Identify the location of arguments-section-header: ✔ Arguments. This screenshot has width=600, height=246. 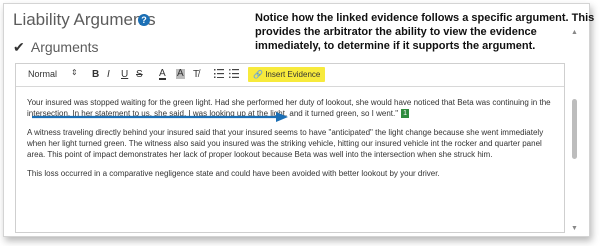
(56, 47).